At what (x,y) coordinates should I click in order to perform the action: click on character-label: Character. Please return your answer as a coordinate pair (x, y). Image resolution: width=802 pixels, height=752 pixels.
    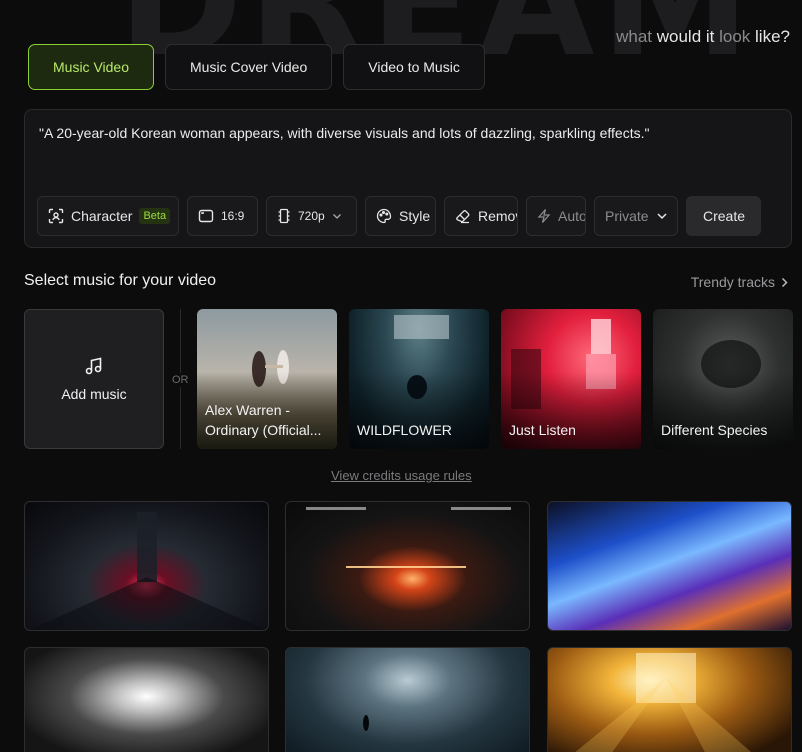
    Looking at the image, I should click on (102, 216).